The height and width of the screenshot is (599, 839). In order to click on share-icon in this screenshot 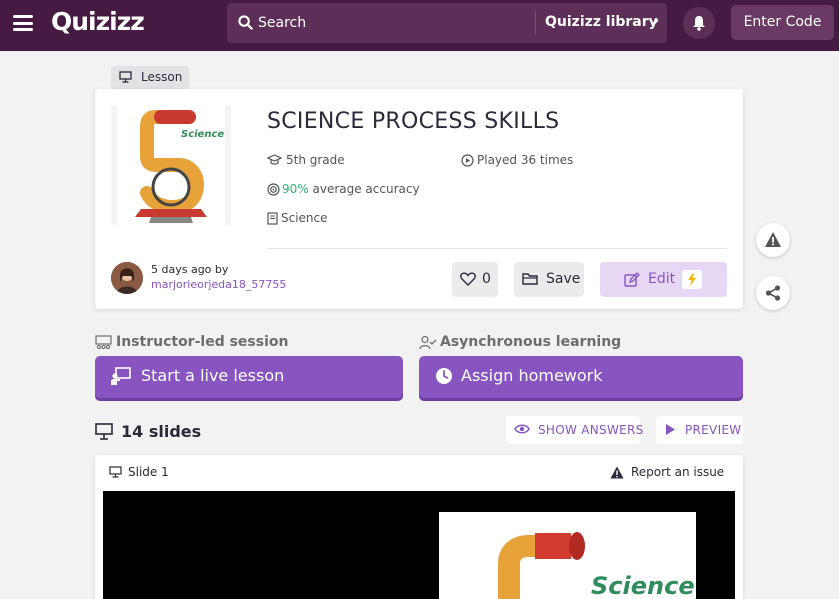, I will do `click(773, 293)`.